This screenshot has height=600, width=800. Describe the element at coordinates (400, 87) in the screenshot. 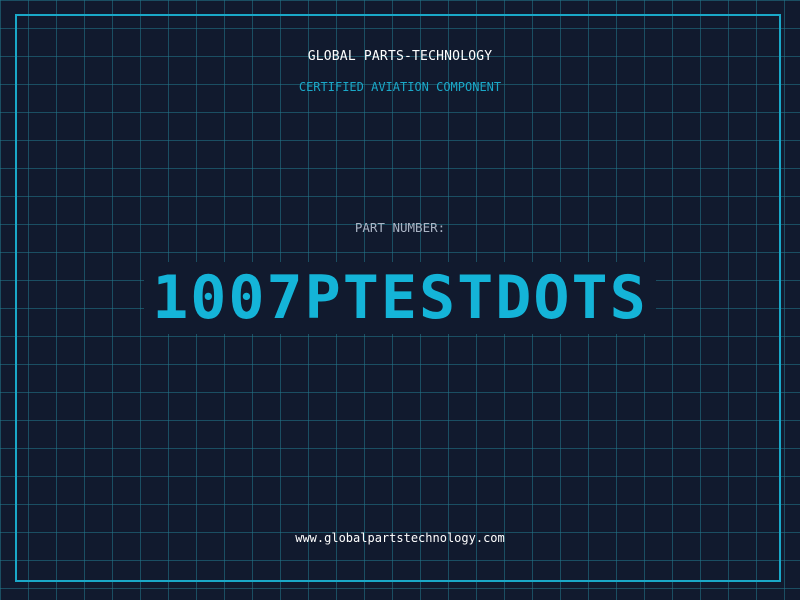

I see `certification-tagline: CERTIFIED AVIATION COMPONENT` at that location.